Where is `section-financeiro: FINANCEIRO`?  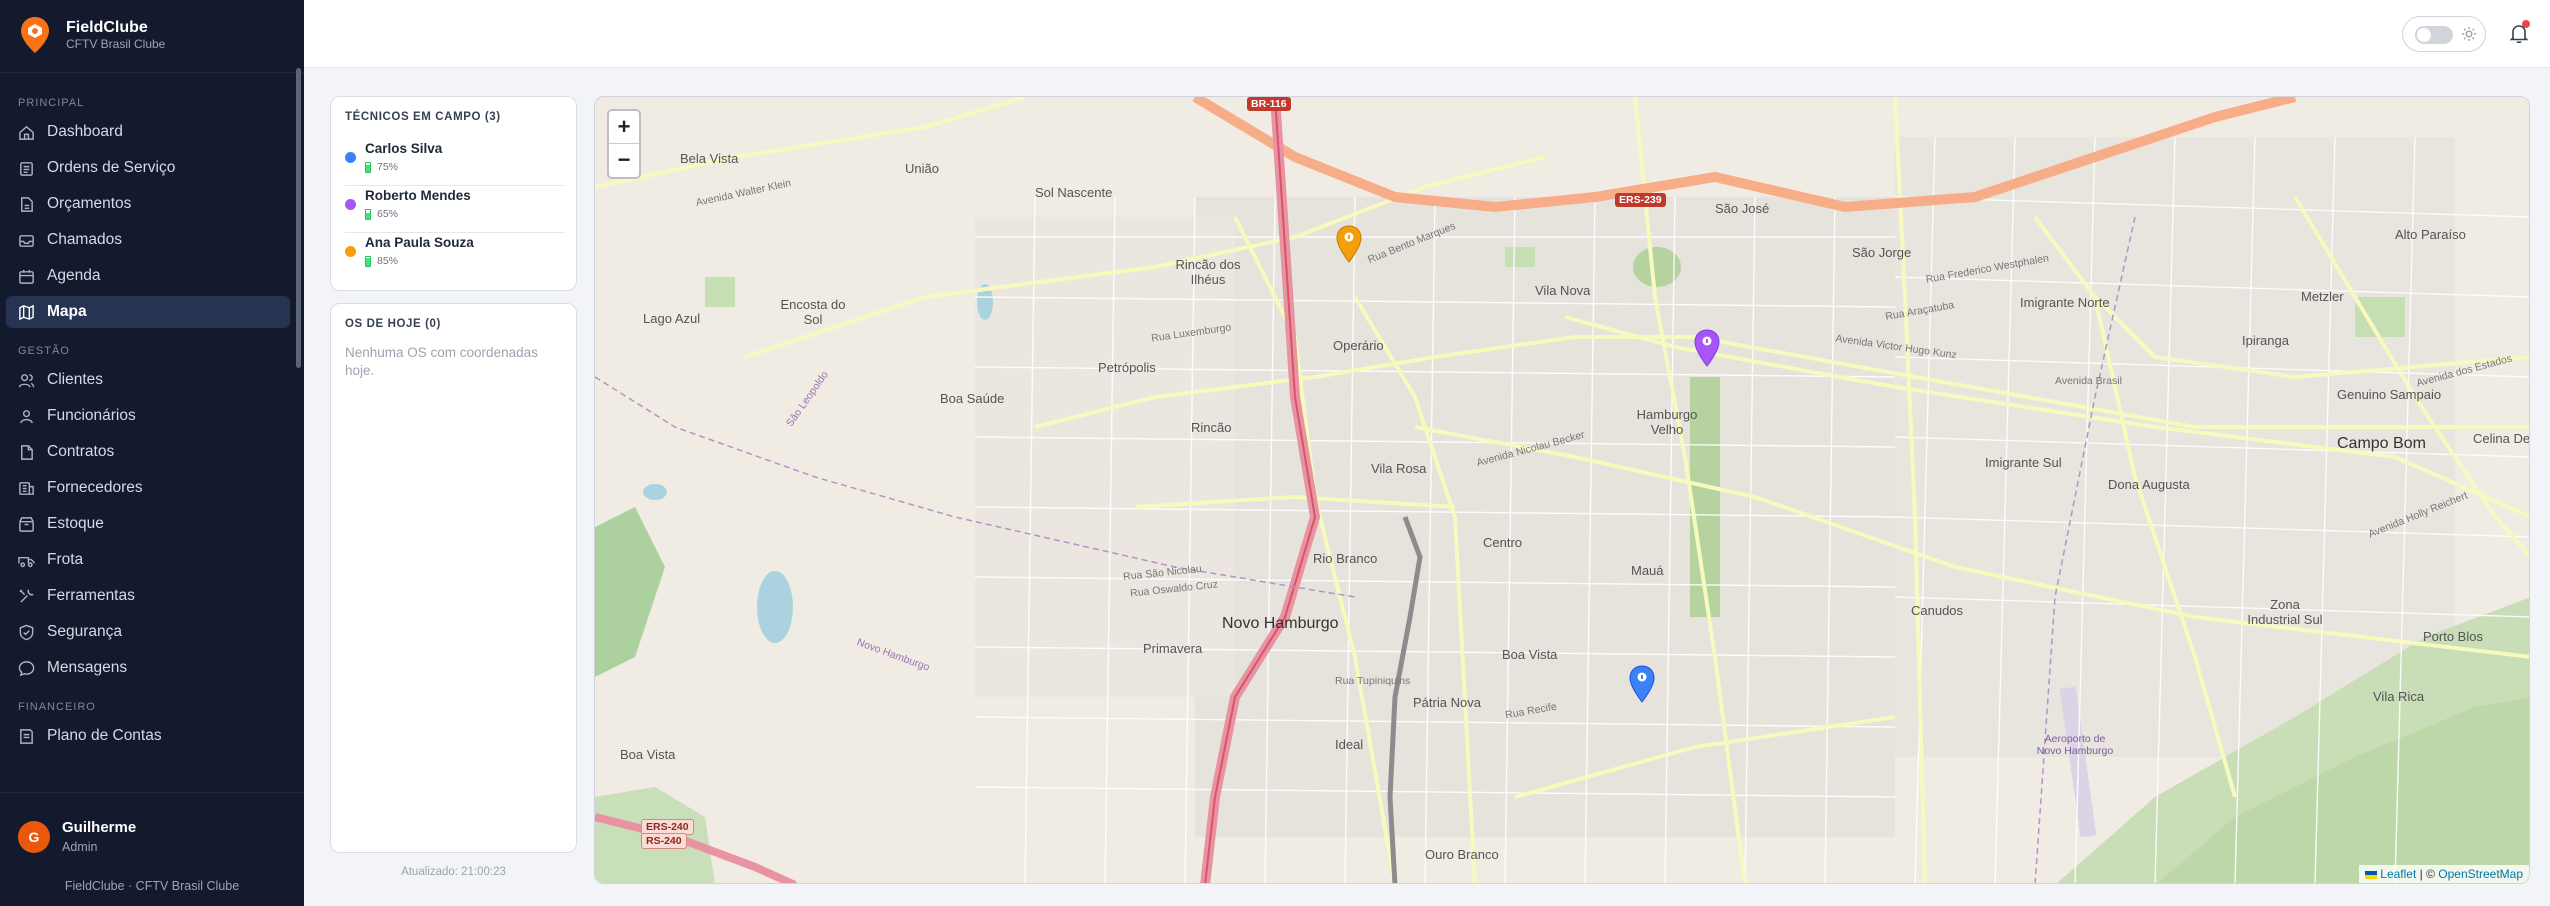
section-financeiro: FINANCEIRO is located at coordinates (57, 707).